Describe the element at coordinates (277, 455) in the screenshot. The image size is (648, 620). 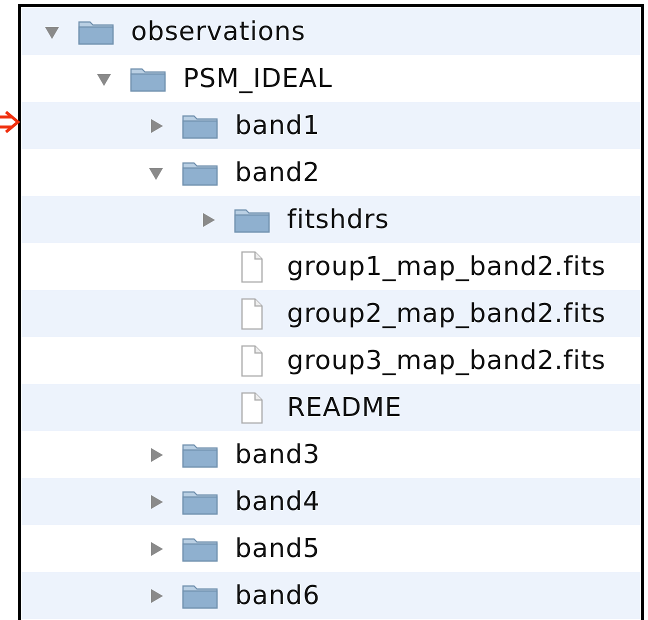
I see `folder-name: band3` at that location.